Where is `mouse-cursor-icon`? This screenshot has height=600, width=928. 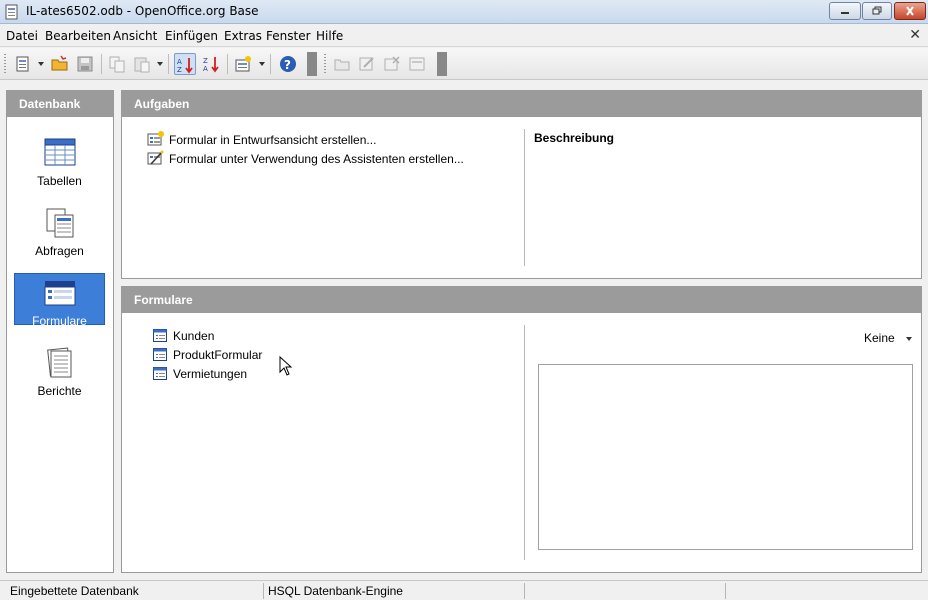 mouse-cursor-icon is located at coordinates (286, 366).